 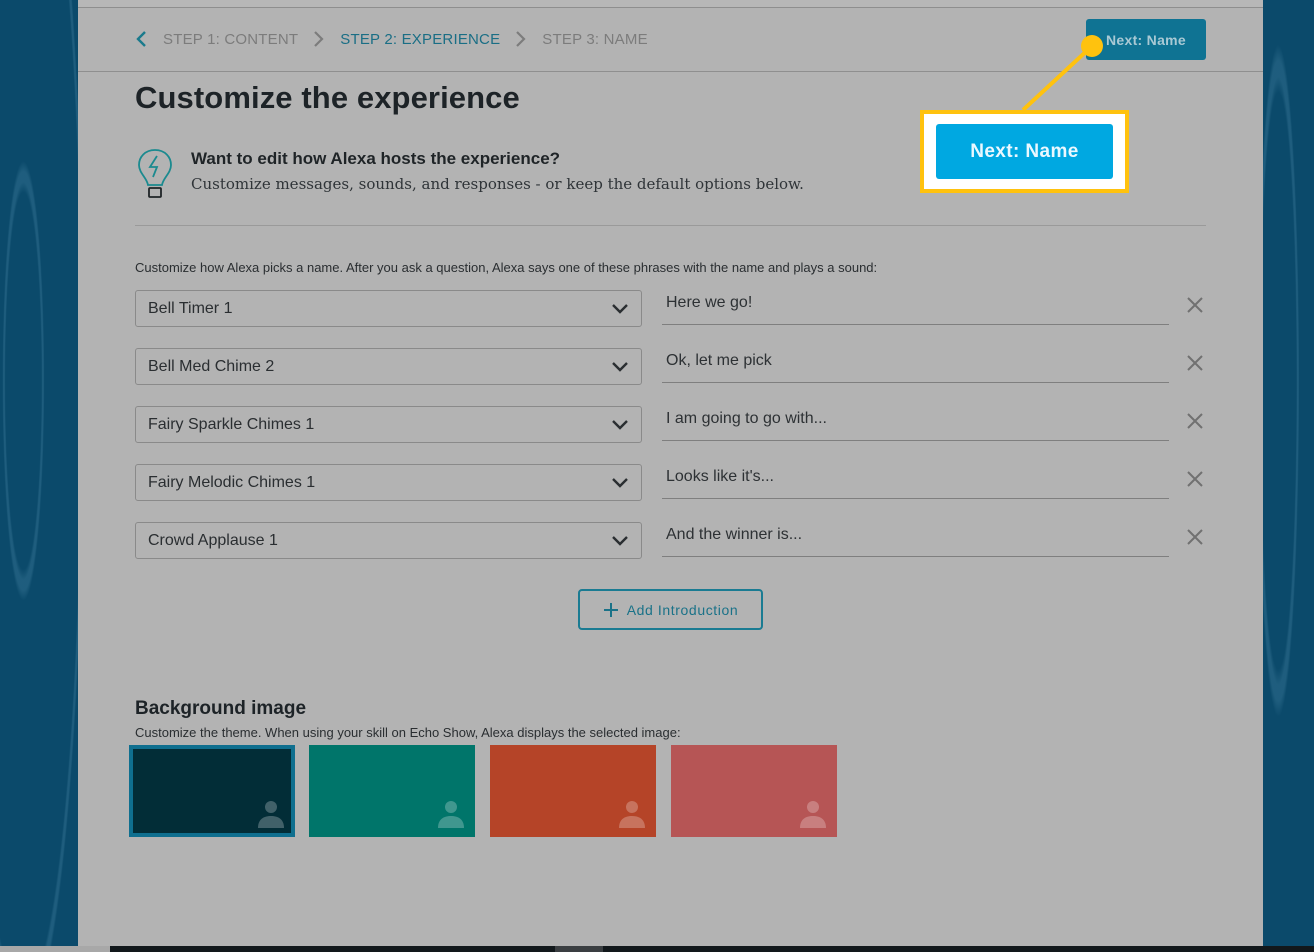 What do you see at coordinates (190, 308) in the screenshot?
I see `sound-select-value: Bell Timer 1` at bounding box center [190, 308].